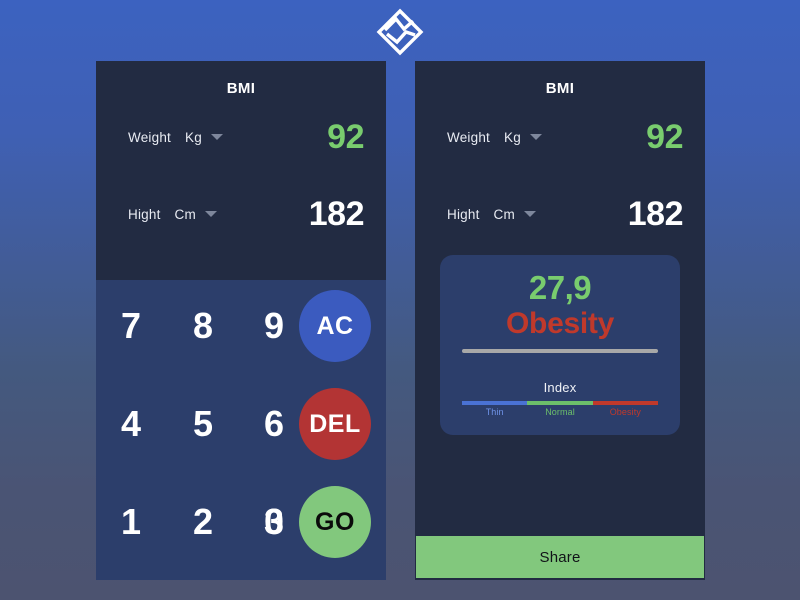  I want to click on bmi-value: 27,9, so click(560, 287).